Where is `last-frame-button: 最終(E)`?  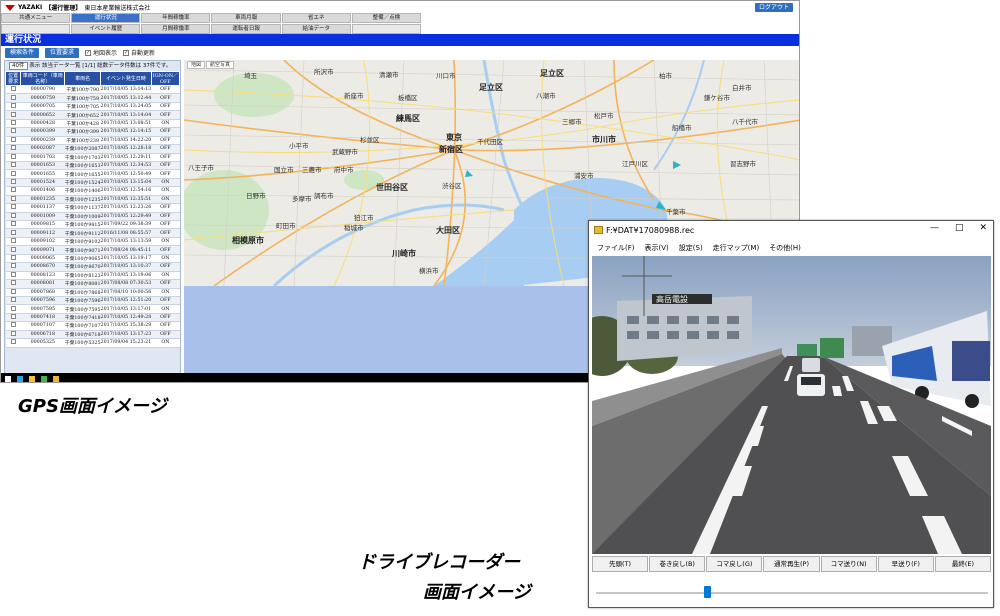 last-frame-button: 最終(E) is located at coordinates (962, 564).